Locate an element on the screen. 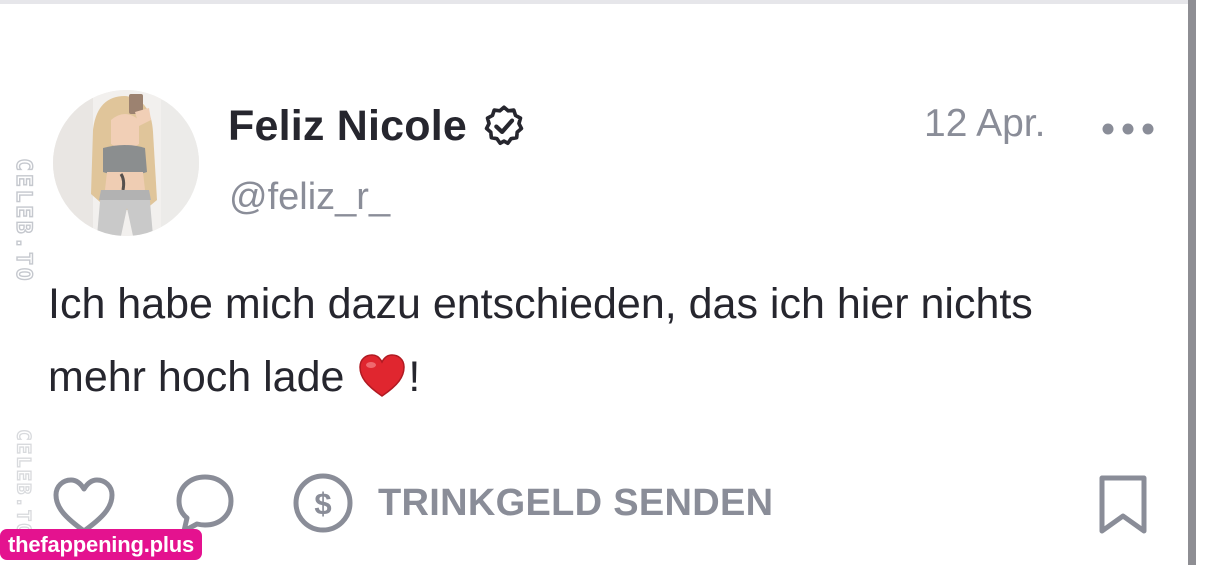 The image size is (1206, 565). dollar-circle-icon: $ is located at coordinates (323, 503).